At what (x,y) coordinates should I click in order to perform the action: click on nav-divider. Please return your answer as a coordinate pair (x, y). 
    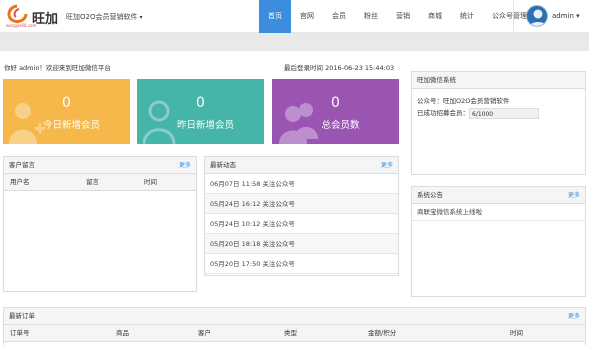
    Looking at the image, I should click on (513, 16).